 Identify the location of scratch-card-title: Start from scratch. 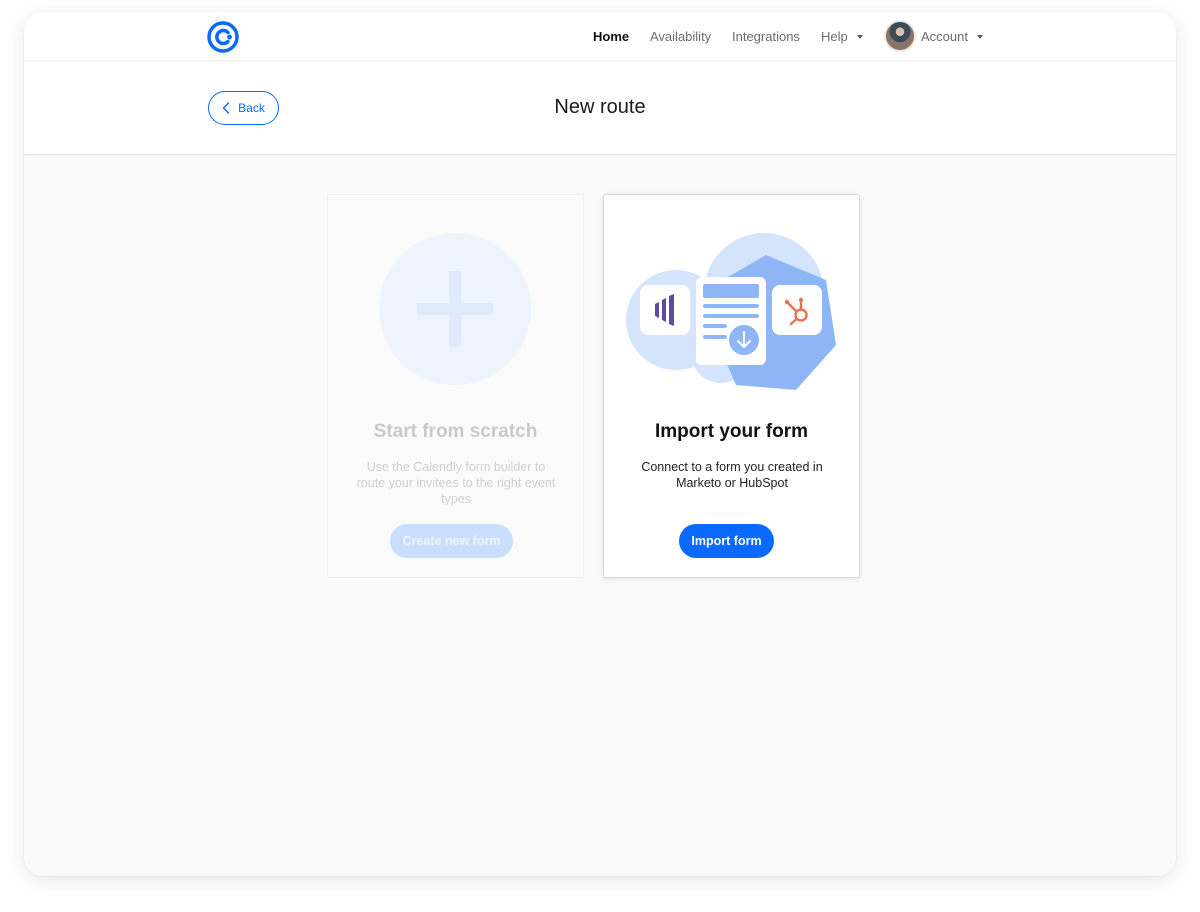
(455, 431).